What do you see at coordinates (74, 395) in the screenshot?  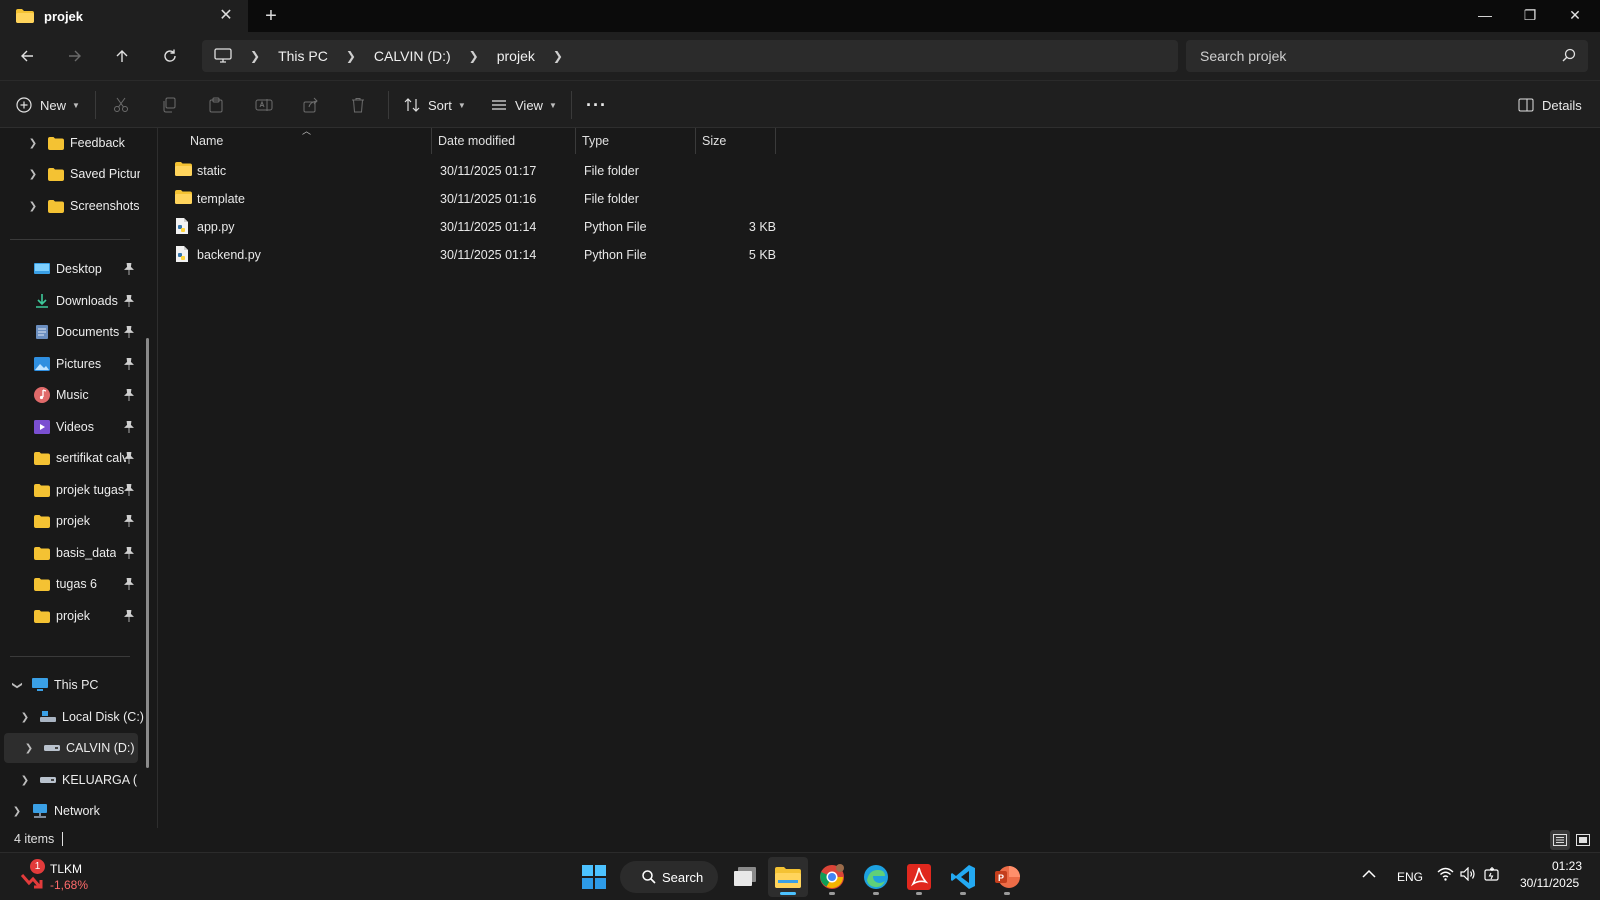 I see `sidebar-item-music: Music` at bounding box center [74, 395].